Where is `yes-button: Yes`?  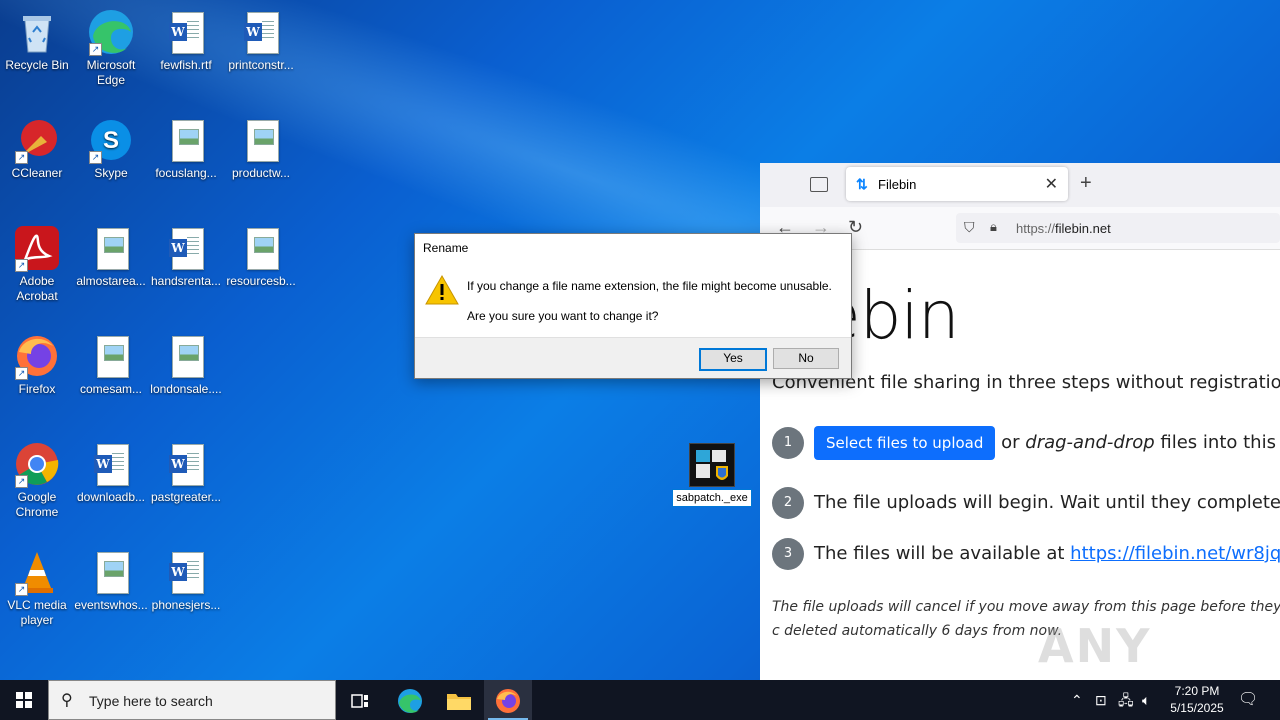
yes-button: Yes is located at coordinates (733, 359).